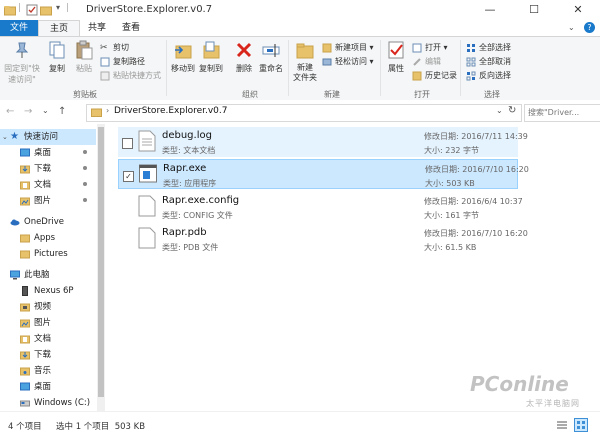 This screenshot has height=436, width=600. I want to click on address-path: DriverStore.Explorer.v0.7, so click(171, 111).